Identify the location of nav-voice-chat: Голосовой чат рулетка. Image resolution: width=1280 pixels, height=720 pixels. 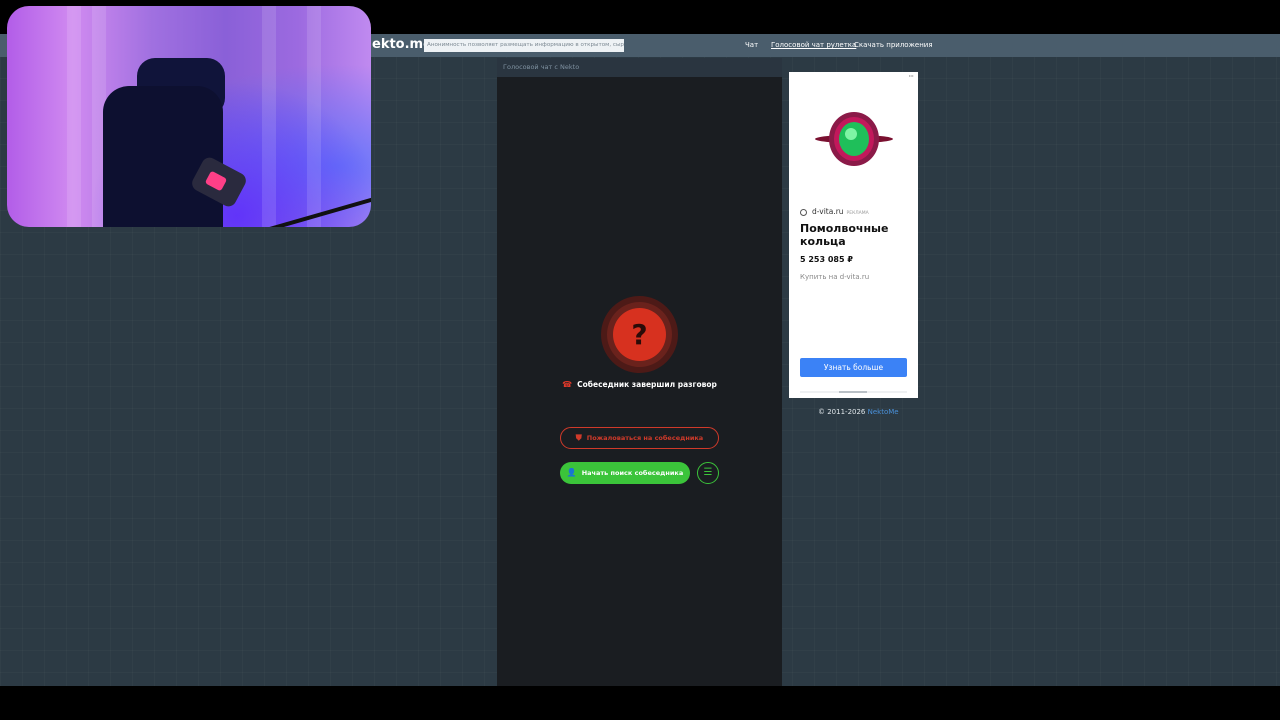
(813, 45).